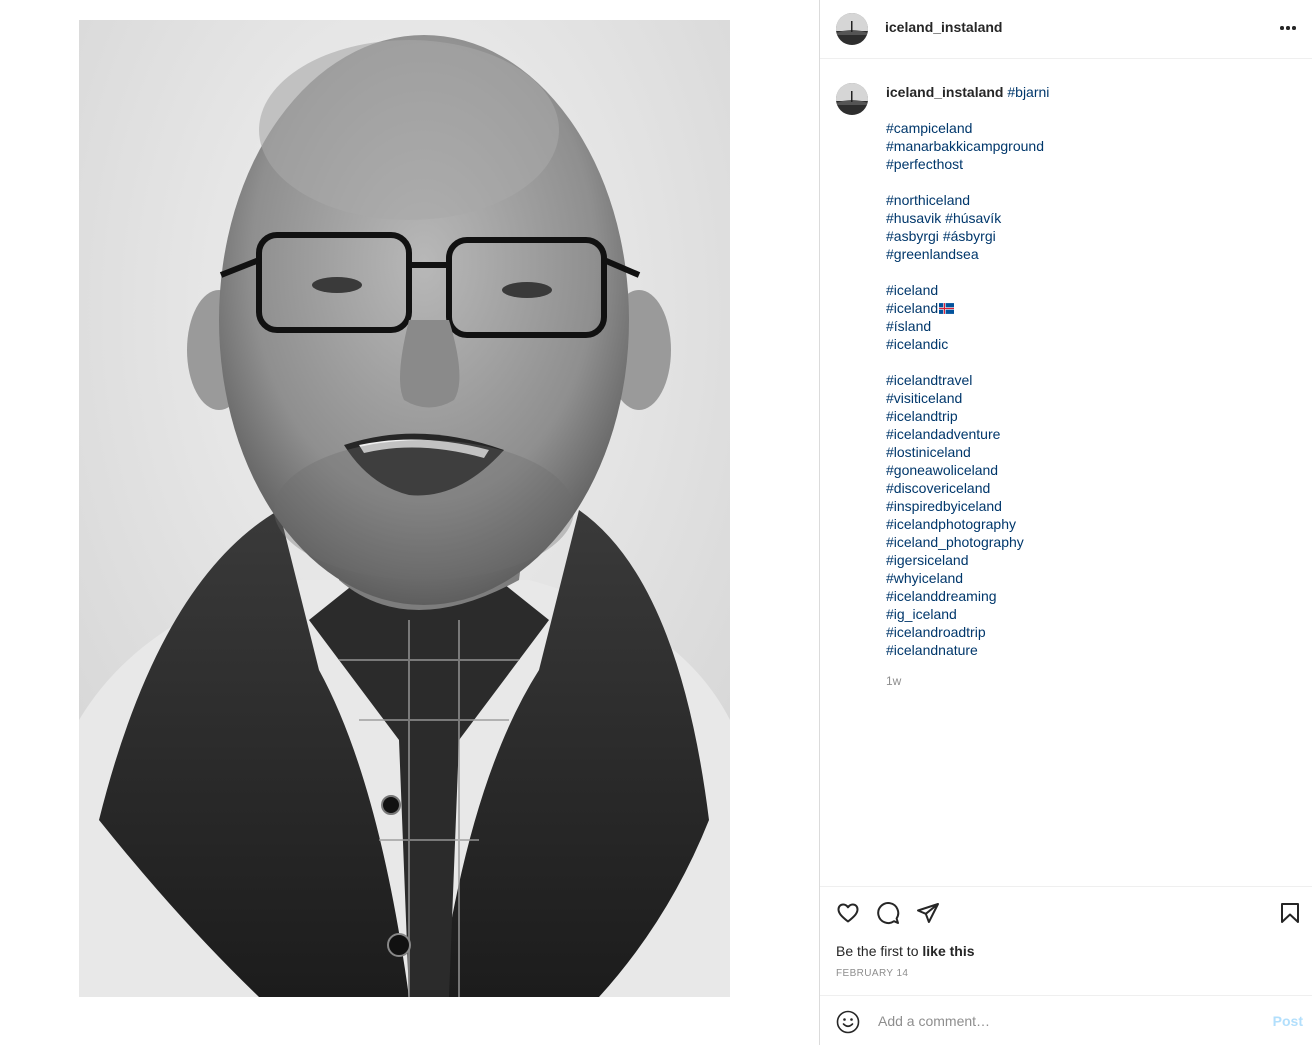  What do you see at coordinates (1086, 614) in the screenshot?
I see `caption-line: #ig_iceland` at bounding box center [1086, 614].